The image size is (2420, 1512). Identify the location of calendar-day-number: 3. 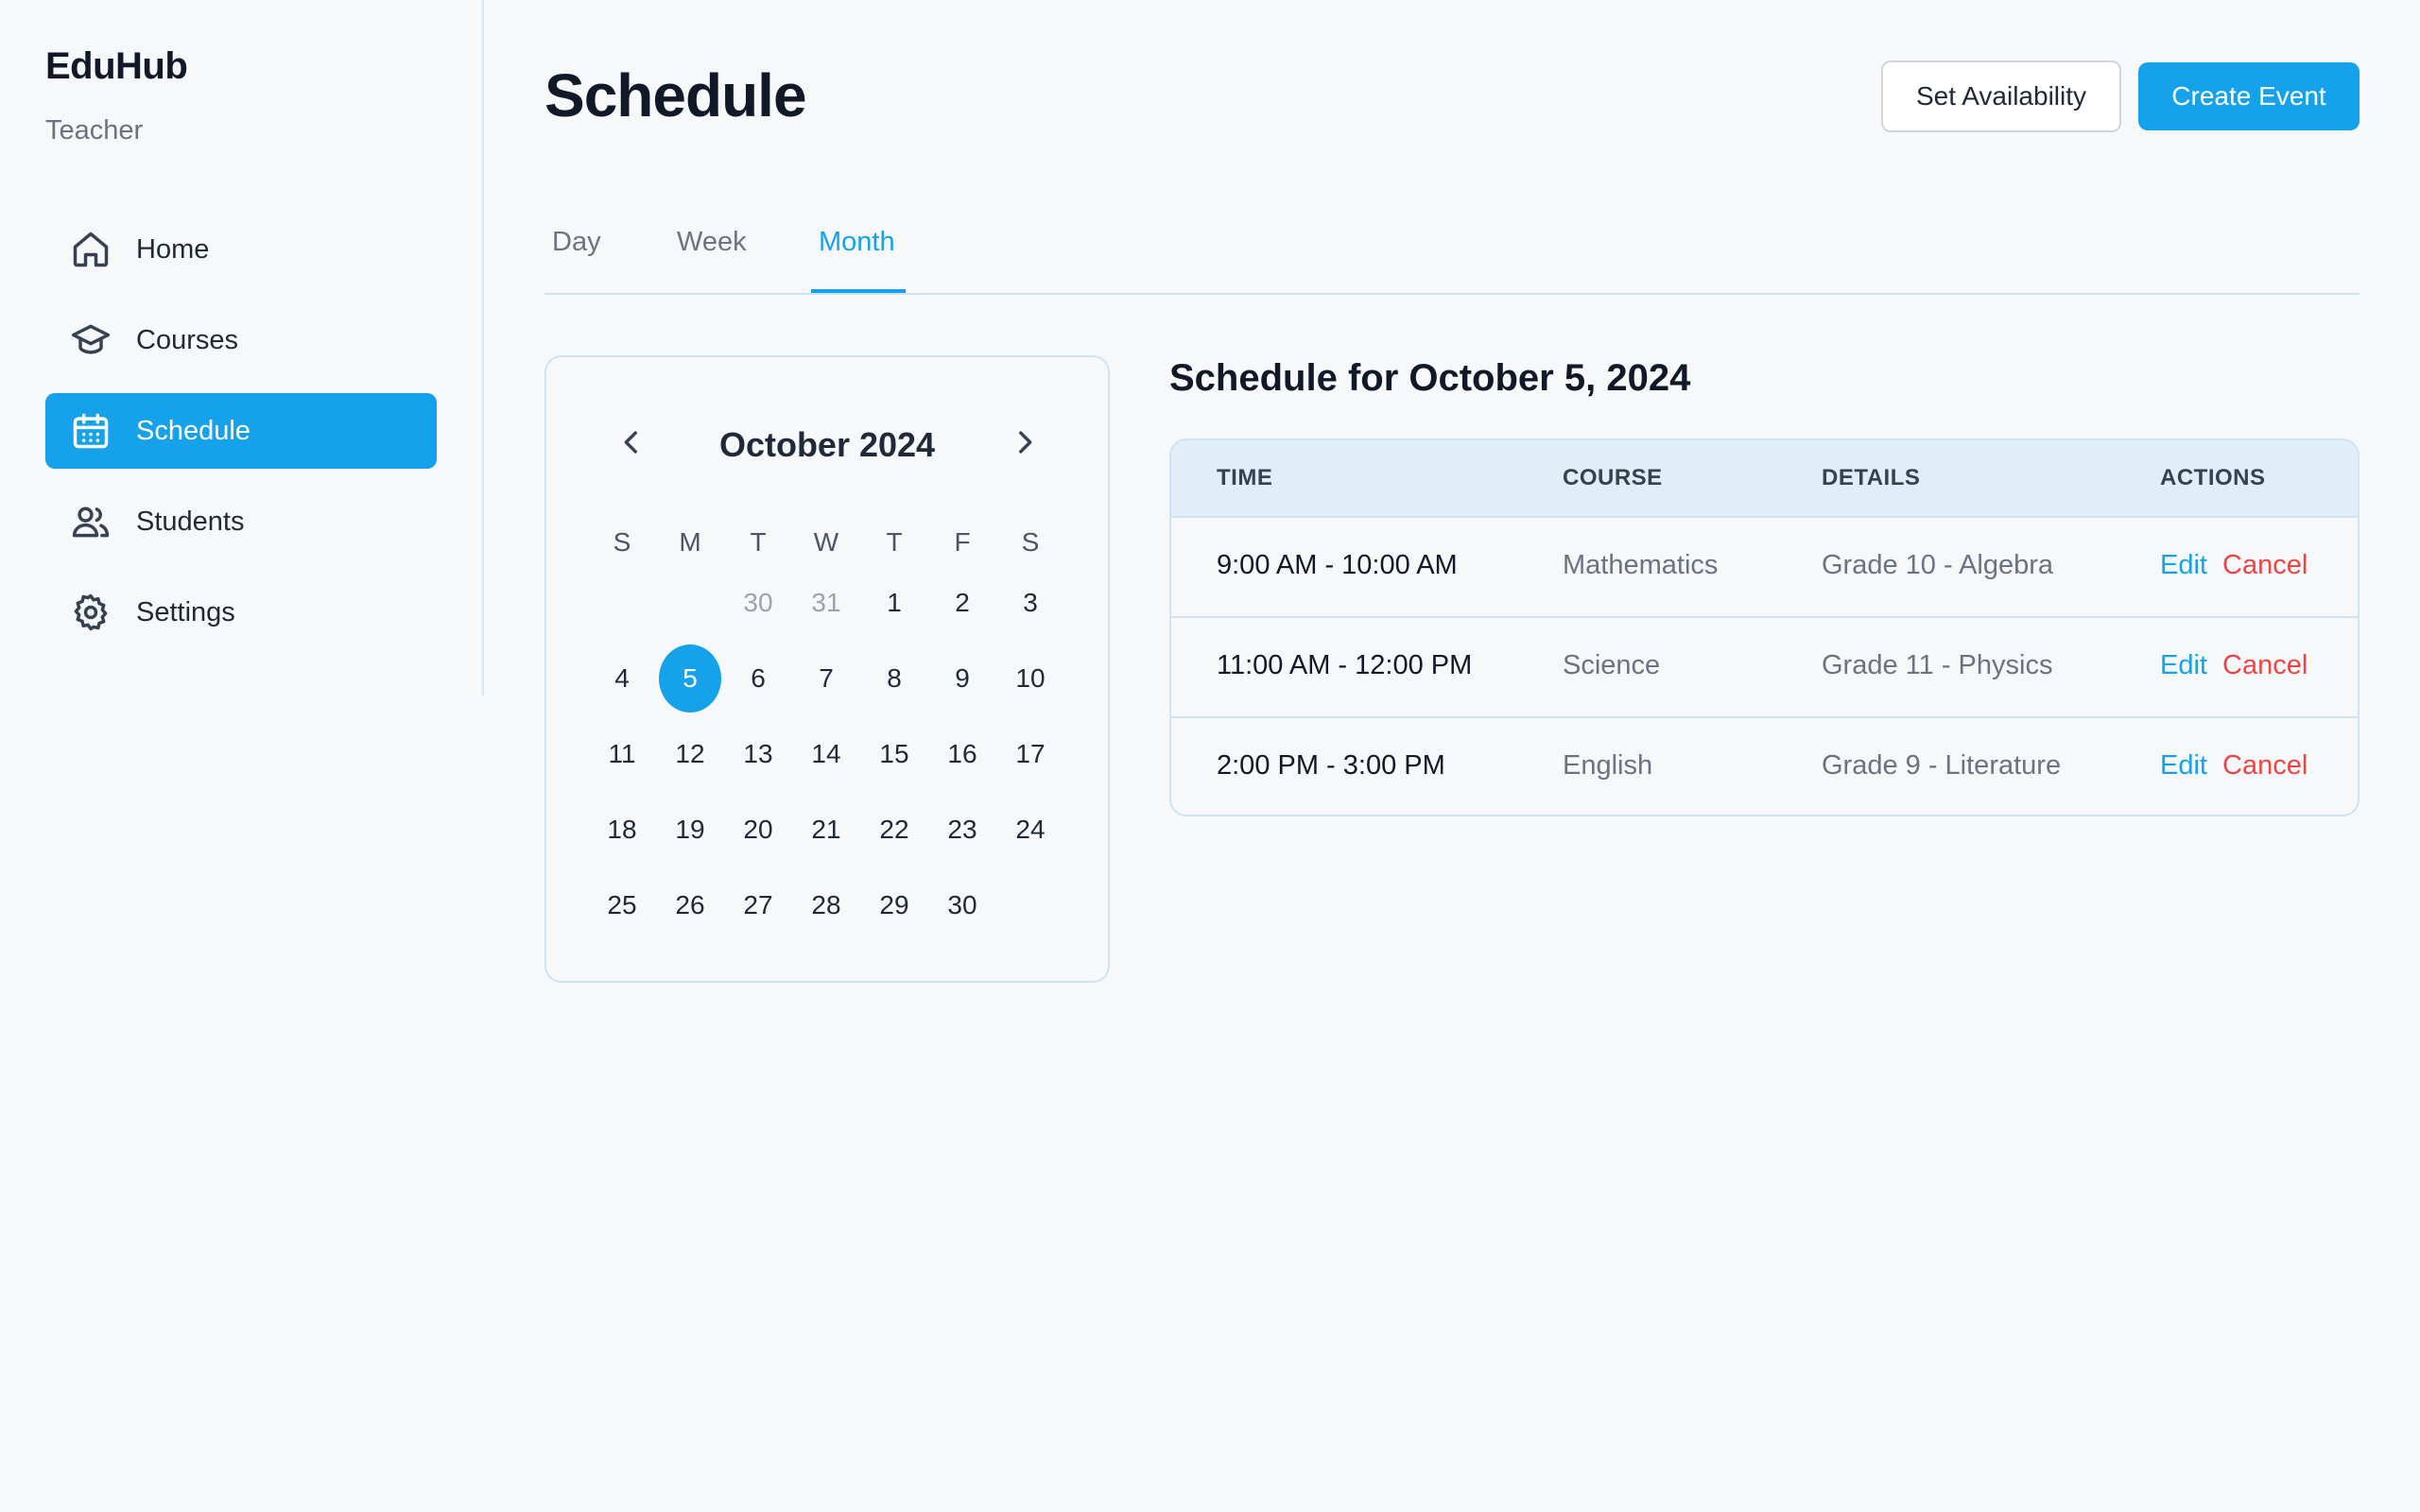
(1030, 602).